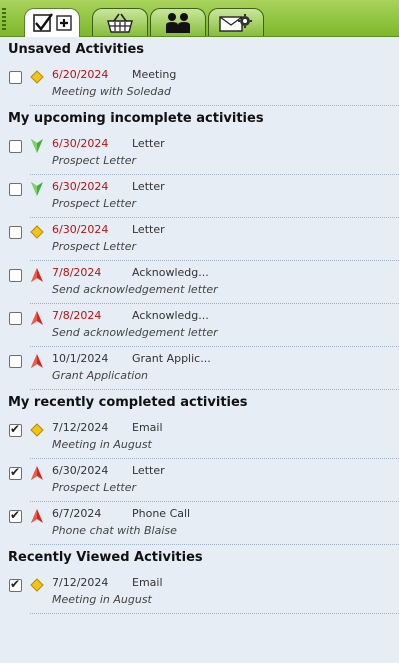 This screenshot has width=399, height=663. I want to click on section-header: My upcoming incomplete activities, so click(136, 118).